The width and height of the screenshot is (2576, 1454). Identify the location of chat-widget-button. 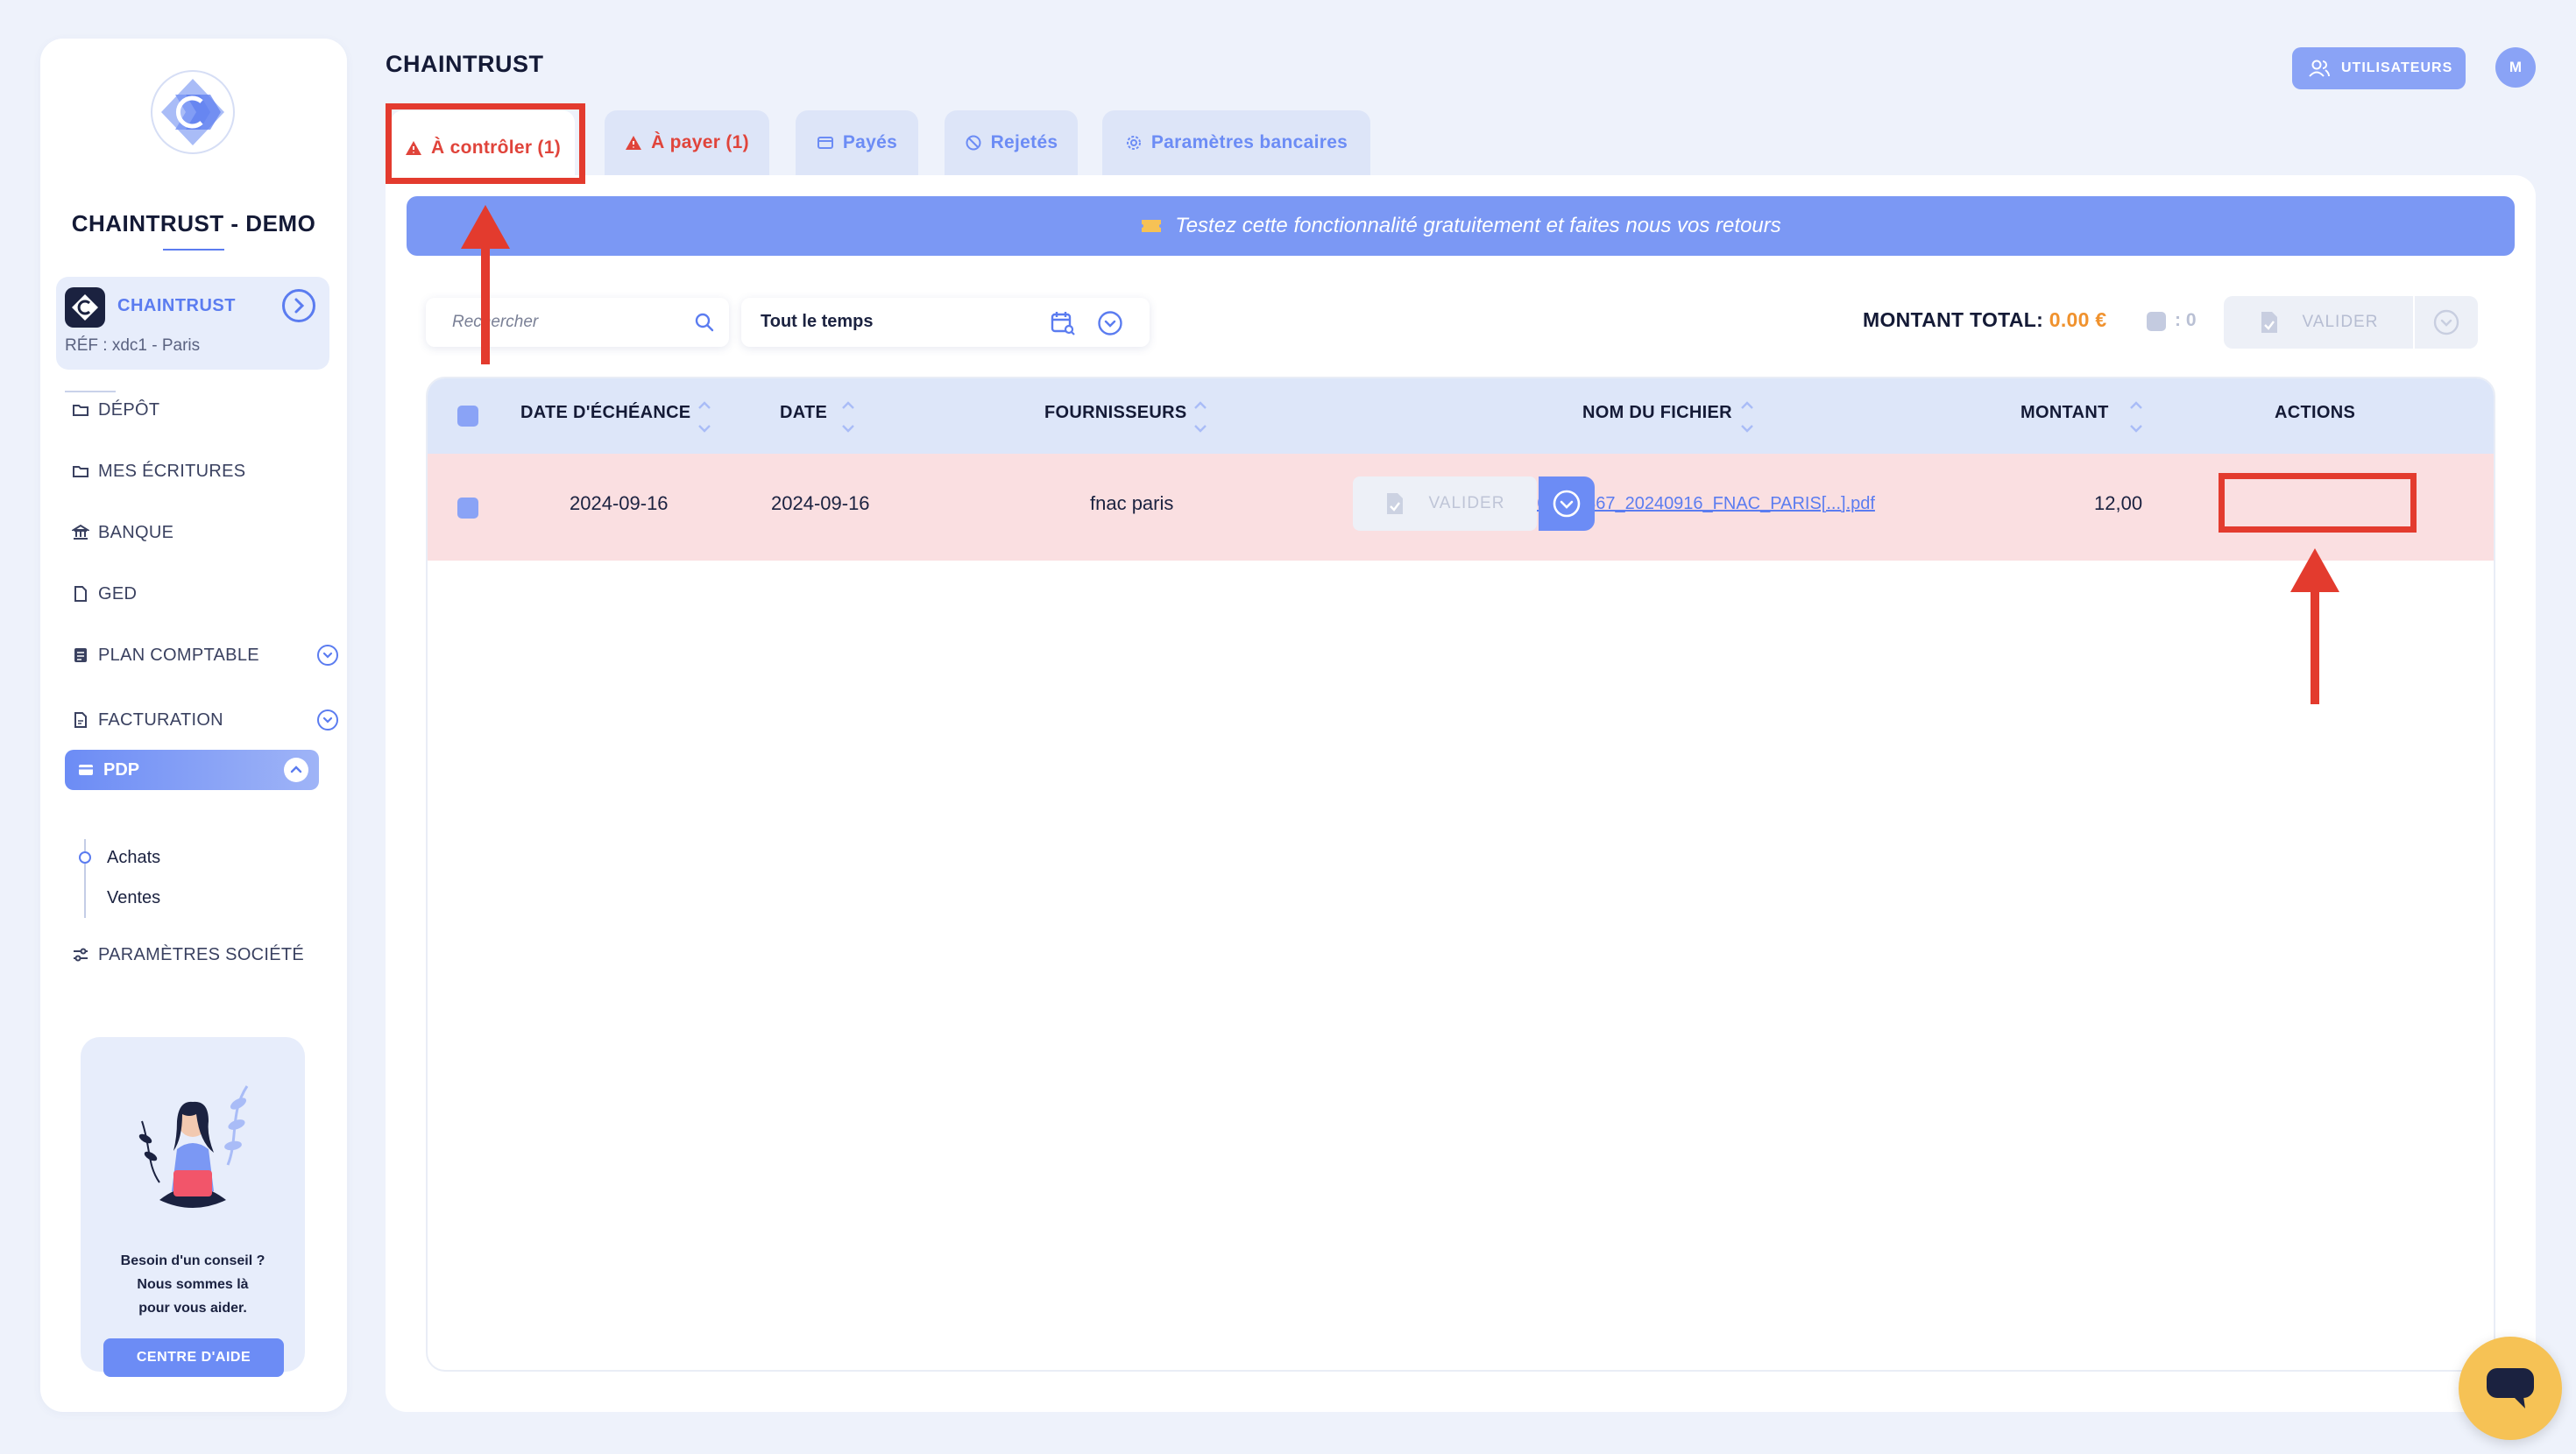
(2510, 1388).